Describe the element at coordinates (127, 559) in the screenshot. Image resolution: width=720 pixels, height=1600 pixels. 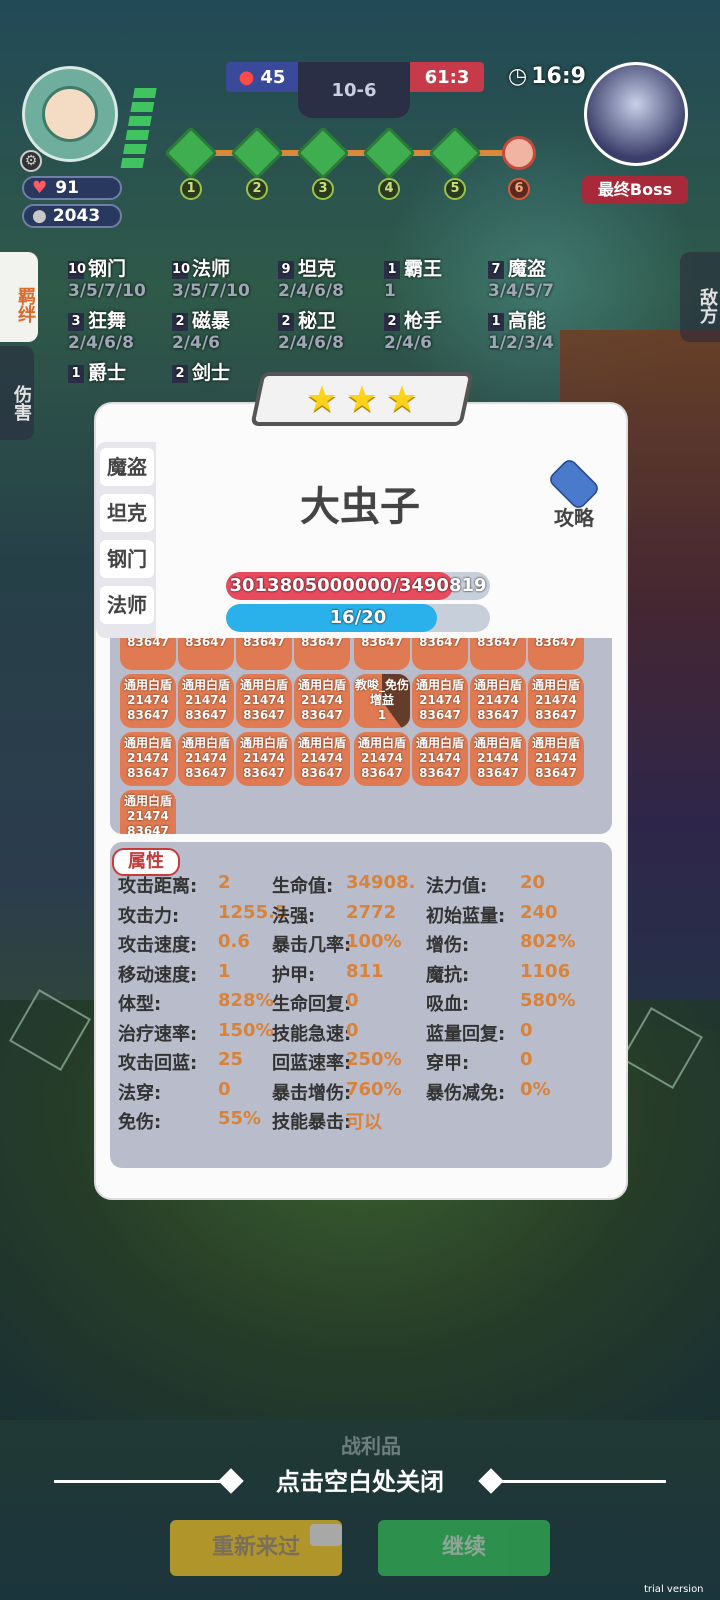
I see `class-tag: 钢门` at that location.